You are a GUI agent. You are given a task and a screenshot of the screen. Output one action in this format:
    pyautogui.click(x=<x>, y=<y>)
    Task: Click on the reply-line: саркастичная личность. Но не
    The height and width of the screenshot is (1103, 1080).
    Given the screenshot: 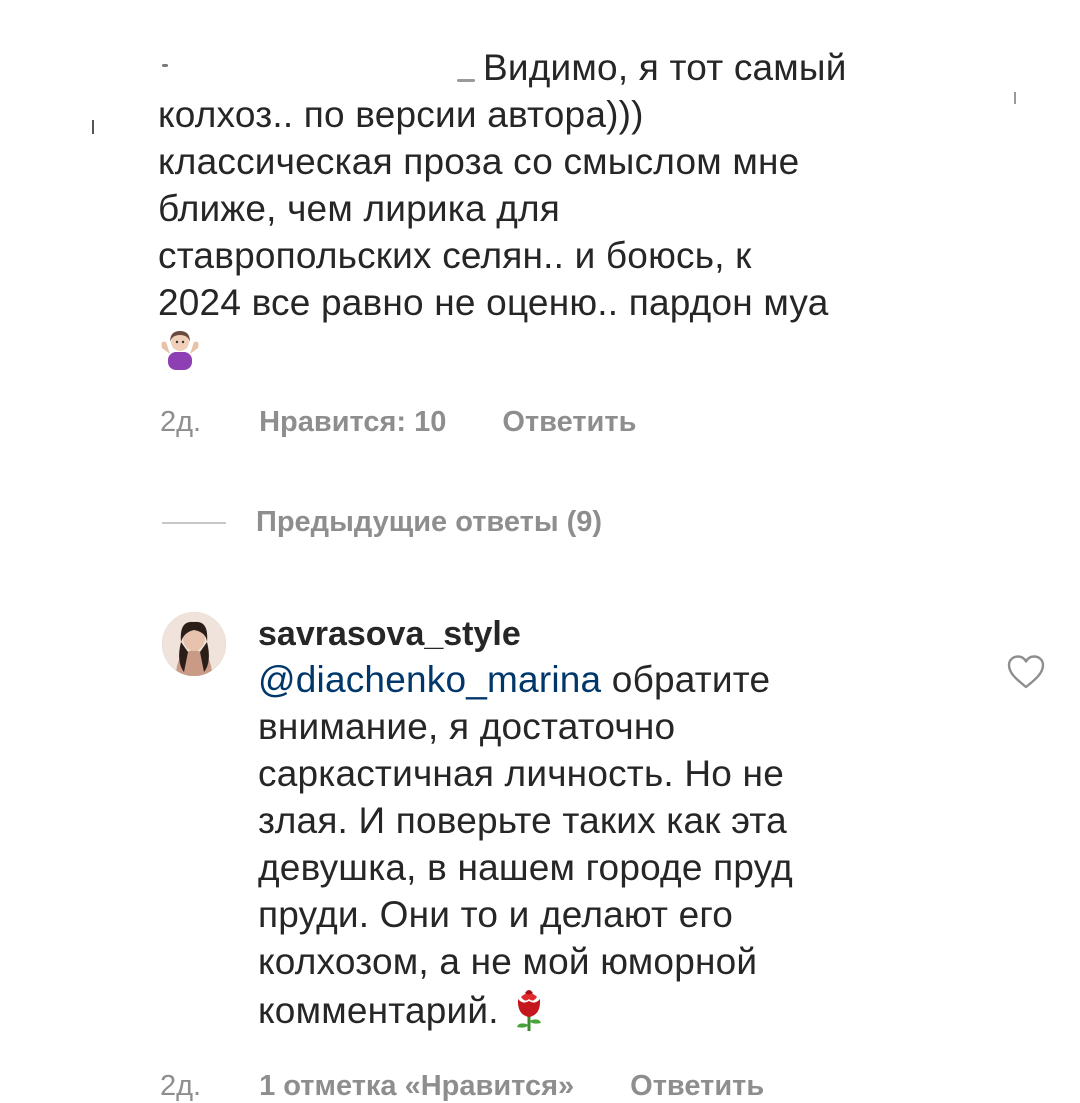 What is the action you would take?
    pyautogui.click(x=521, y=773)
    